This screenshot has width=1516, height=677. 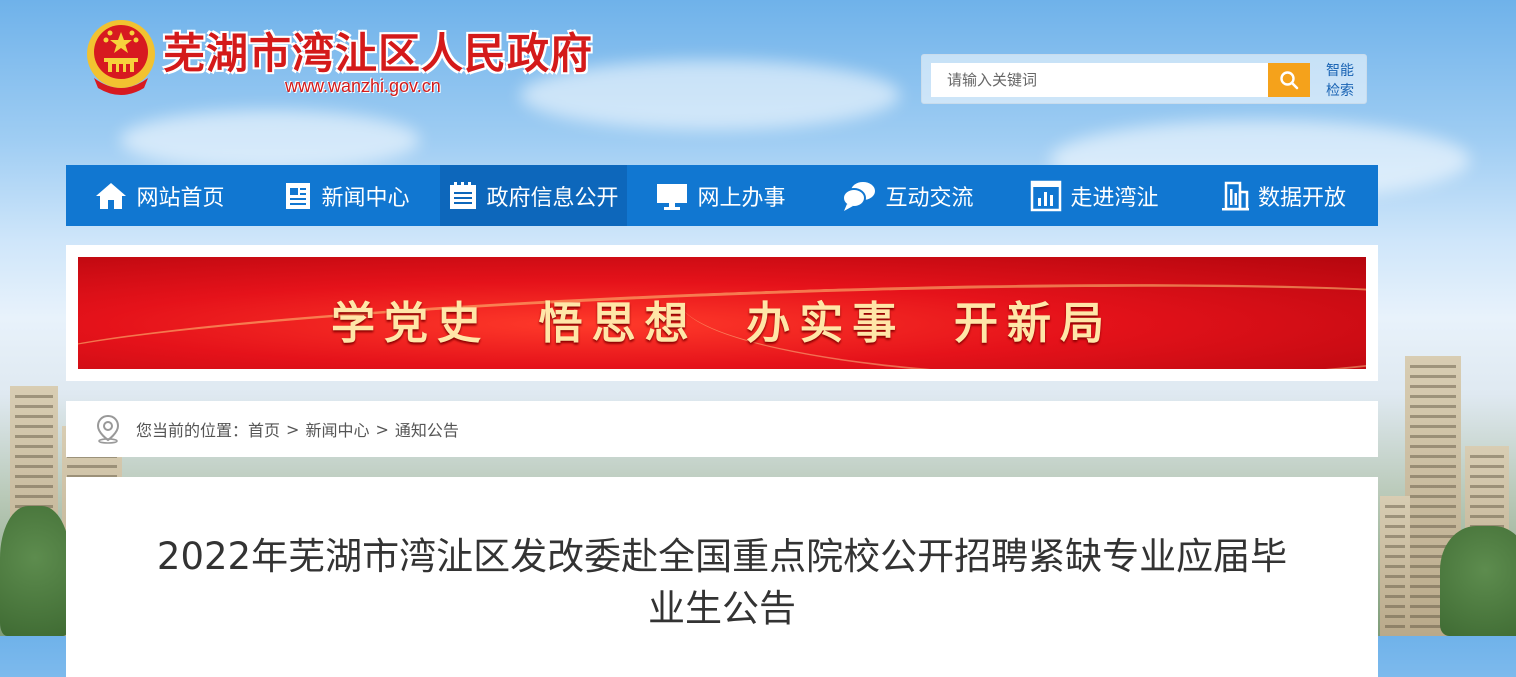 What do you see at coordinates (1301, 198) in the screenshot?
I see `nav-label: 数据开放` at bounding box center [1301, 198].